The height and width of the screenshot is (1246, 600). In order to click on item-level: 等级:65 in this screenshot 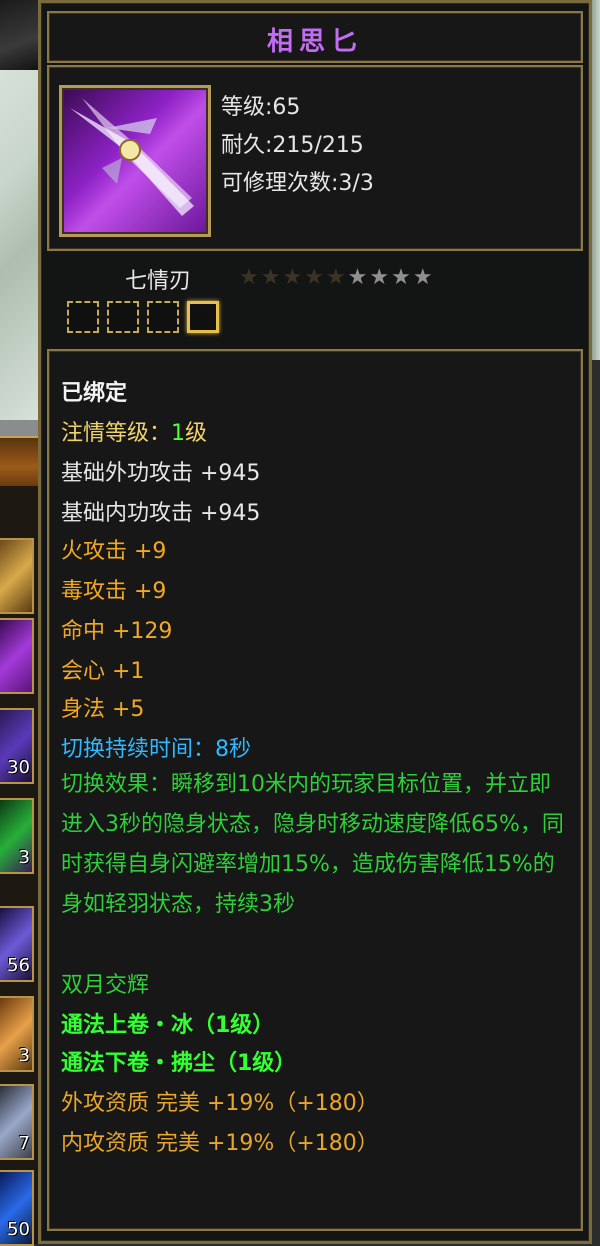, I will do `click(261, 107)`.